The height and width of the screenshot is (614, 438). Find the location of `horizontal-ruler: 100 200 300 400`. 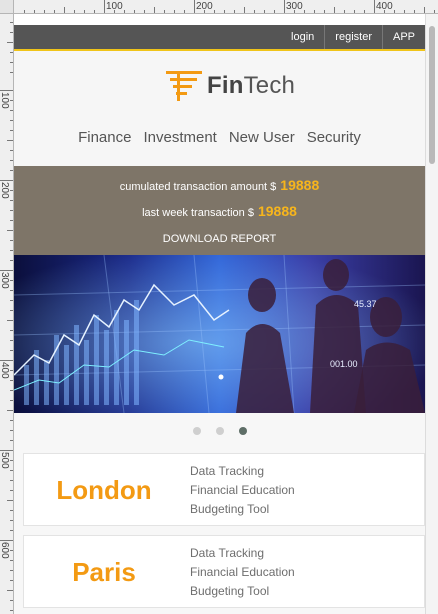

horizontal-ruler: 100 200 300 400 is located at coordinates (219, 7).